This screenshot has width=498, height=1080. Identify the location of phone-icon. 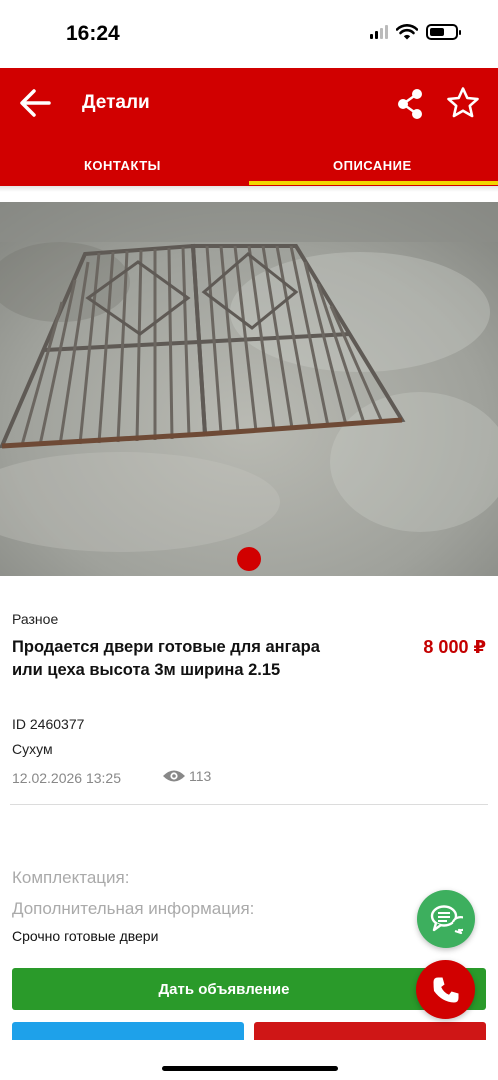
(445, 989).